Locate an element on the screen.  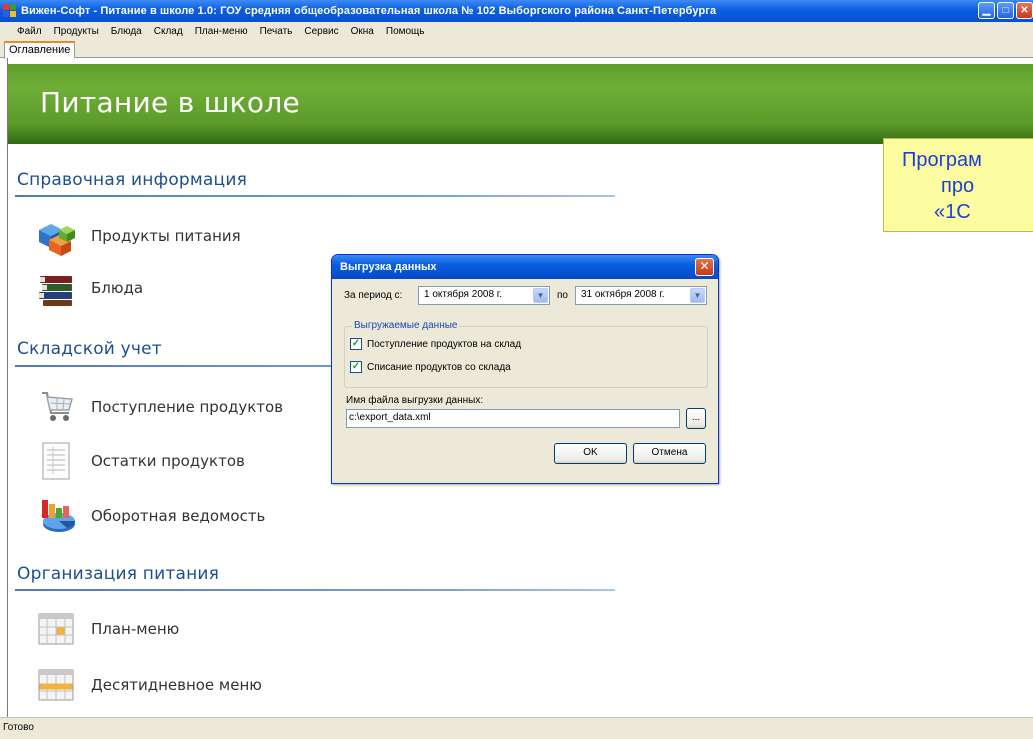
status-bar: Готово is located at coordinates (516, 728).